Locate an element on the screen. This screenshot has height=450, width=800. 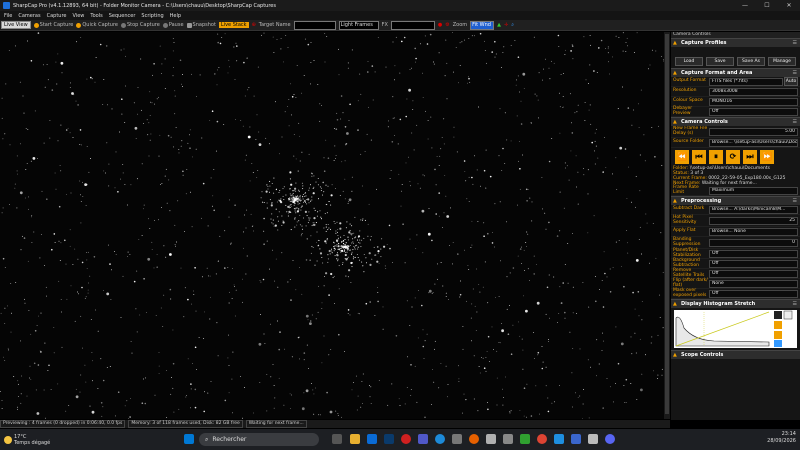
histogram-header: Display Histogram Stretch ☰ is located at coordinates (735, 303).